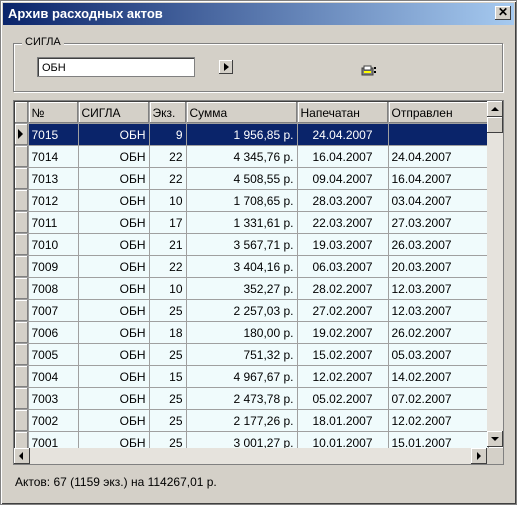  Describe the element at coordinates (168, 156) in the screenshot. I see `cell-copies: 22` at that location.